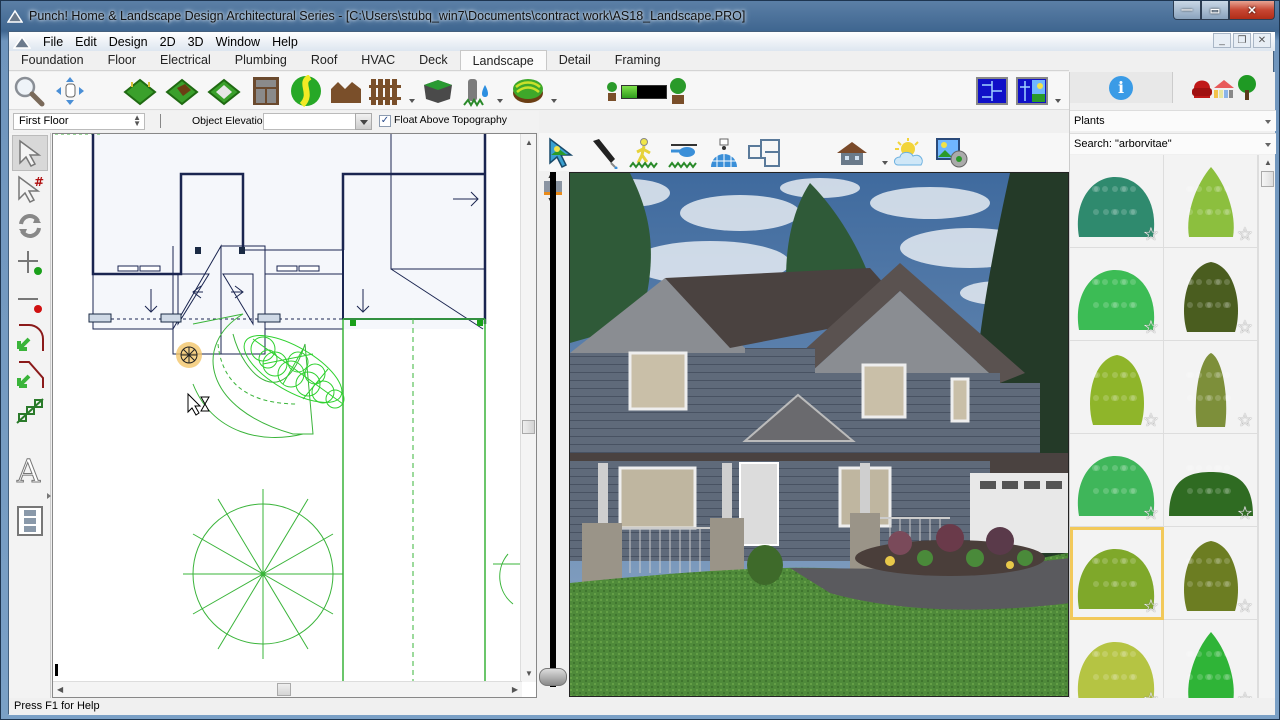  I want to click on select-multiple-icon: #, so click(30, 189).